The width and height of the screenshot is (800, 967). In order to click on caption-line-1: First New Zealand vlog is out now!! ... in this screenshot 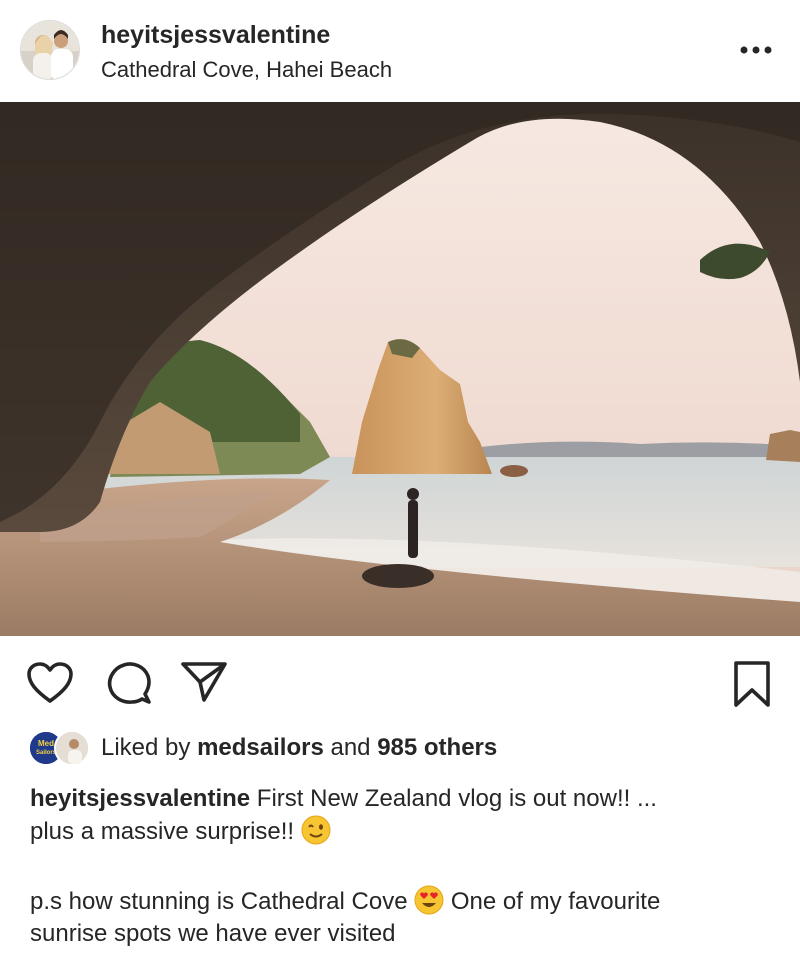, I will do `click(456, 798)`.